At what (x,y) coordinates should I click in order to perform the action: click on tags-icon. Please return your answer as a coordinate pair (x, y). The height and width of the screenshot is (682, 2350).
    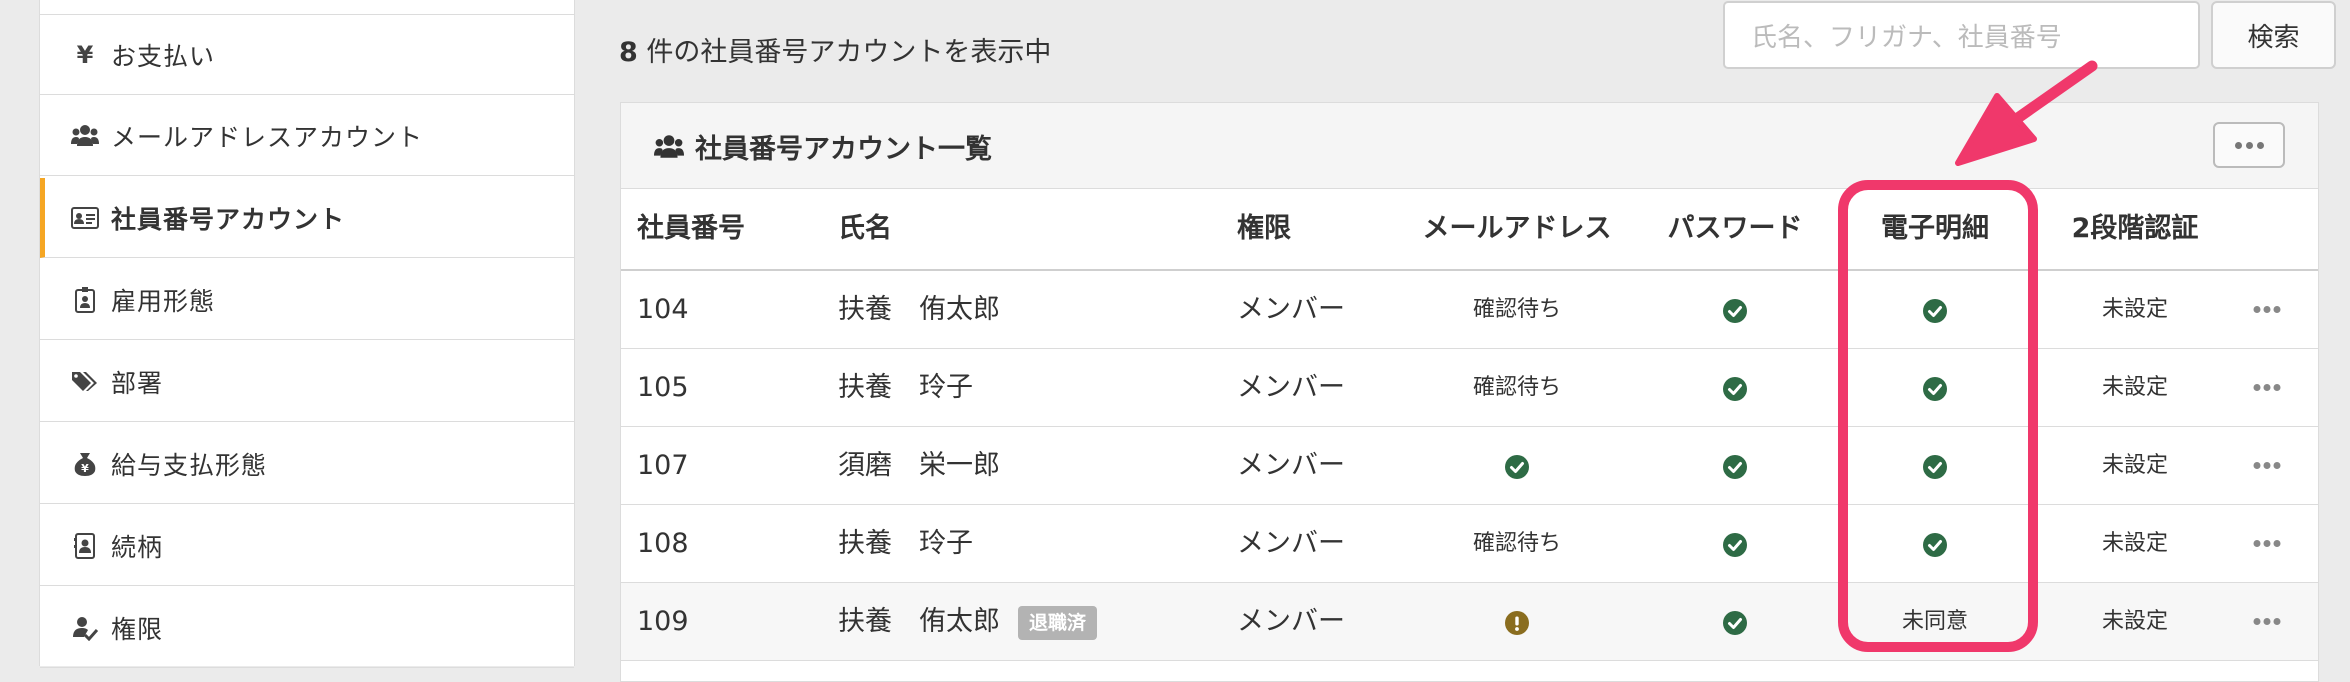
    Looking at the image, I should click on (85, 382).